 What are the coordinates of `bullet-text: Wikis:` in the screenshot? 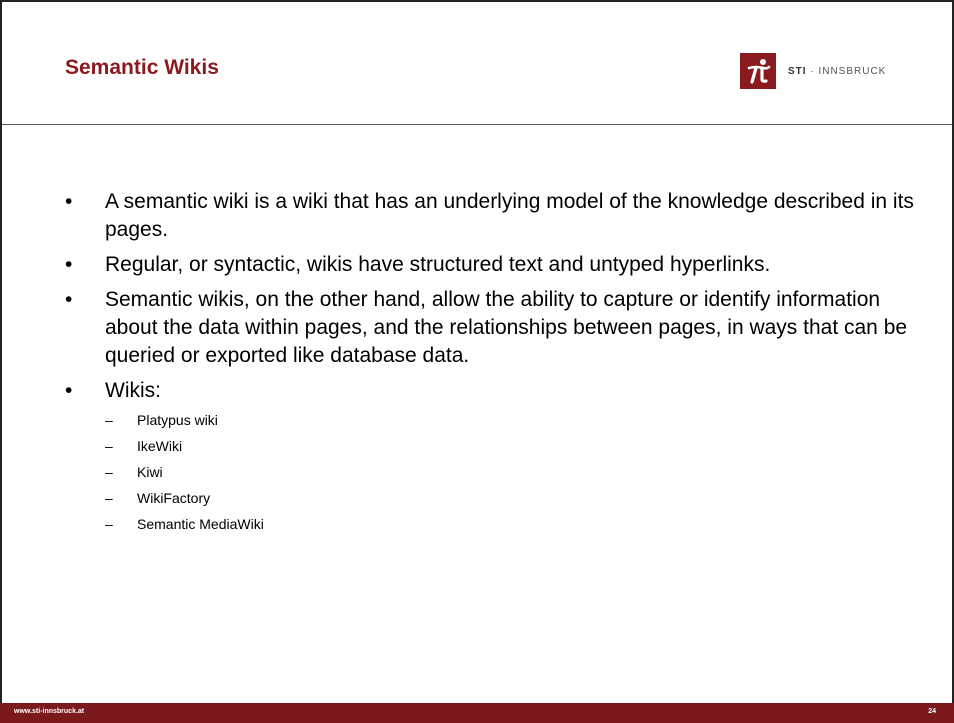 It's located at (133, 390).